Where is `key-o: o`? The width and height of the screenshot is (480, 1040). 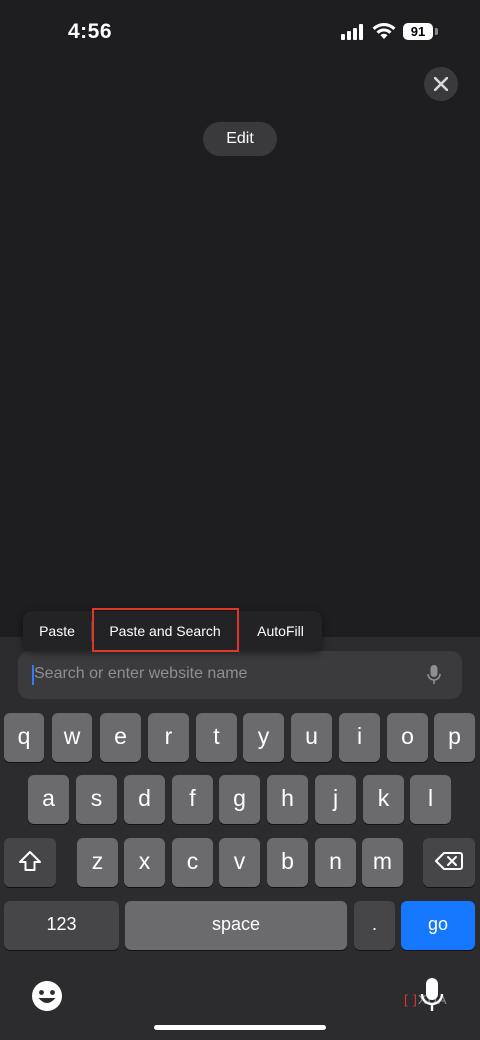 key-o: o is located at coordinates (407, 737).